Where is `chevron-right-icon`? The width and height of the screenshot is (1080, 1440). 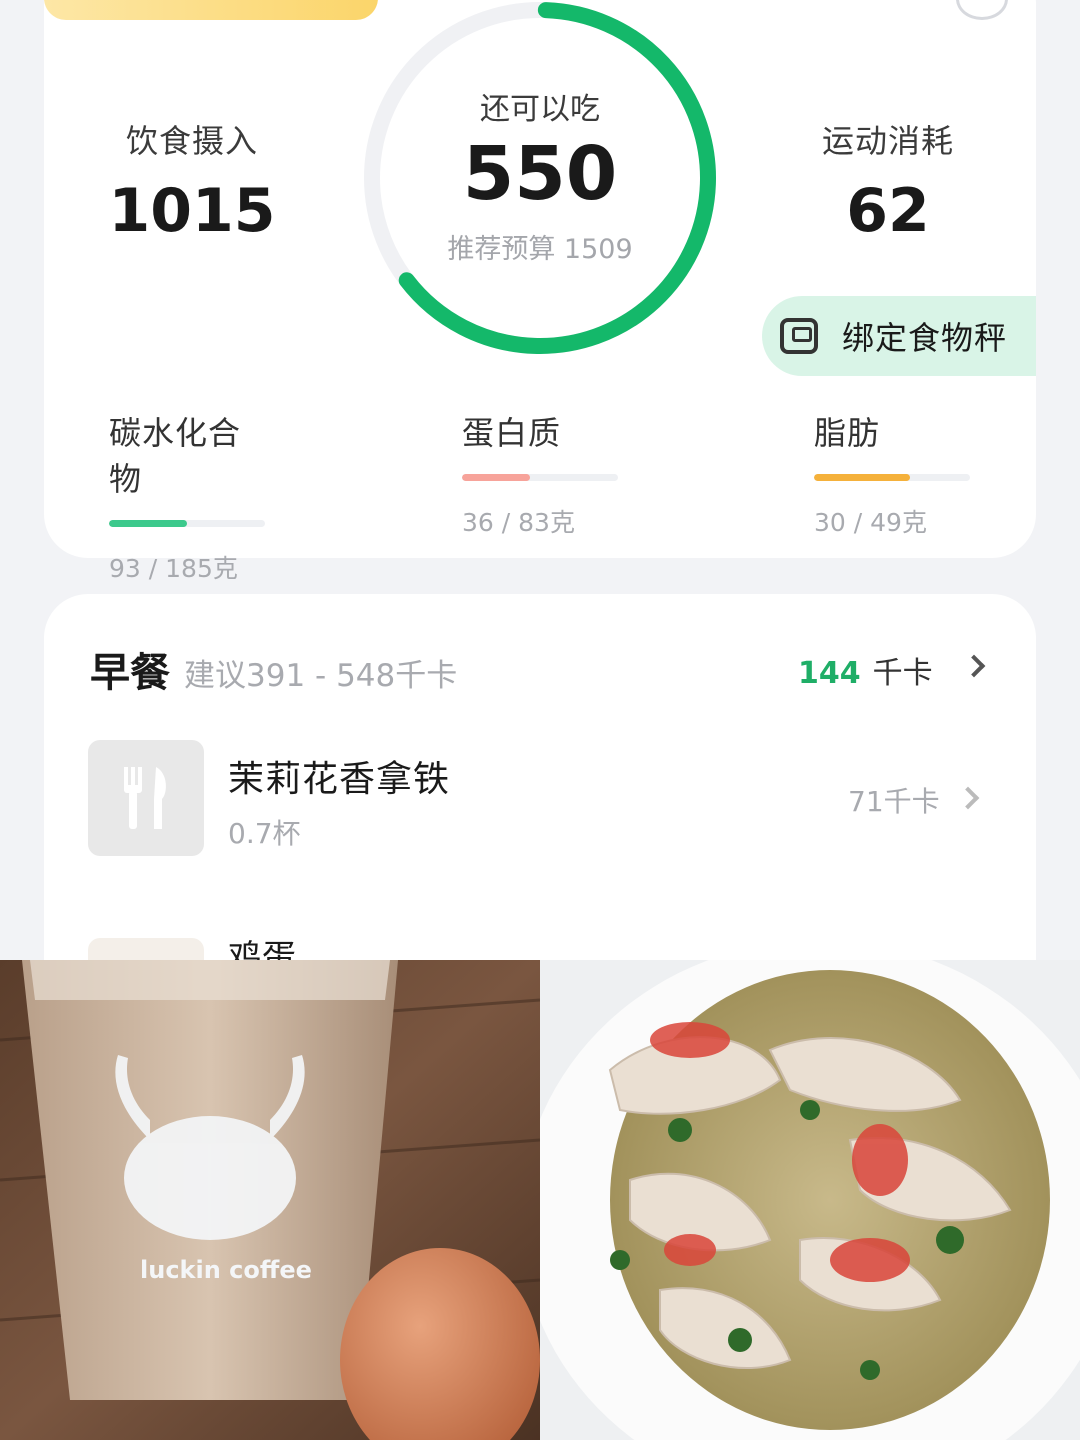
chevron-right-icon is located at coordinates (968, 798).